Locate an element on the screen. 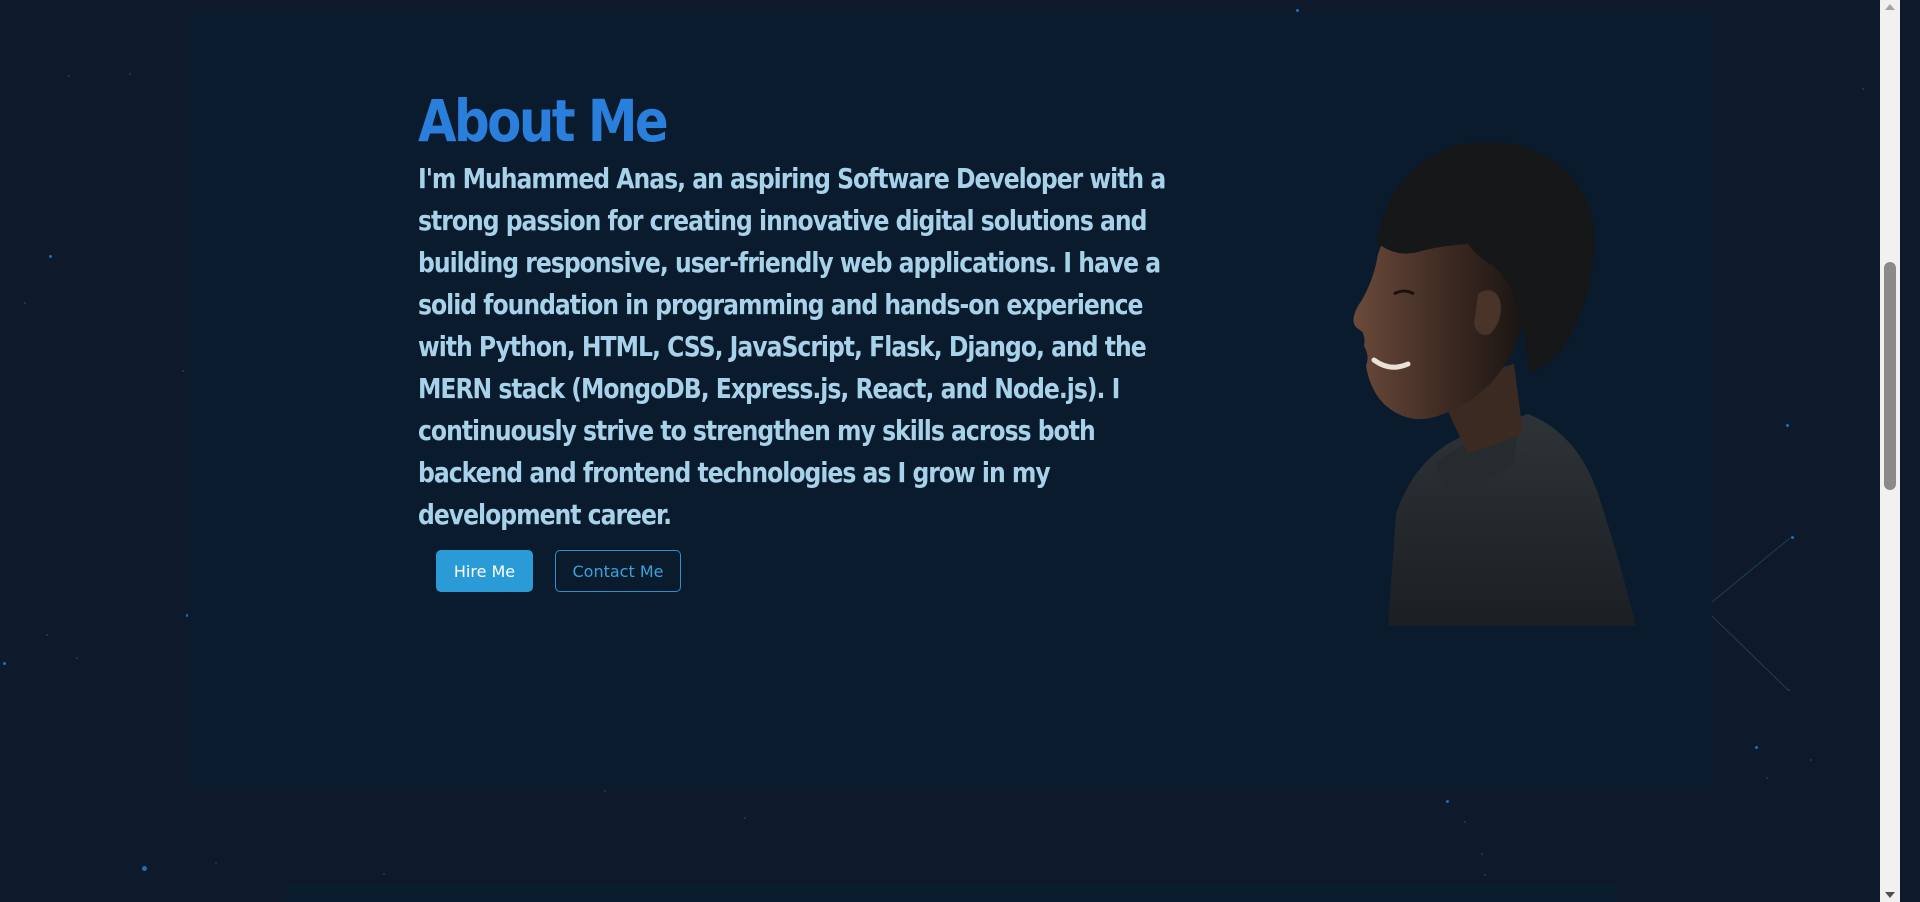  about-title: About Me is located at coordinates (543, 121).